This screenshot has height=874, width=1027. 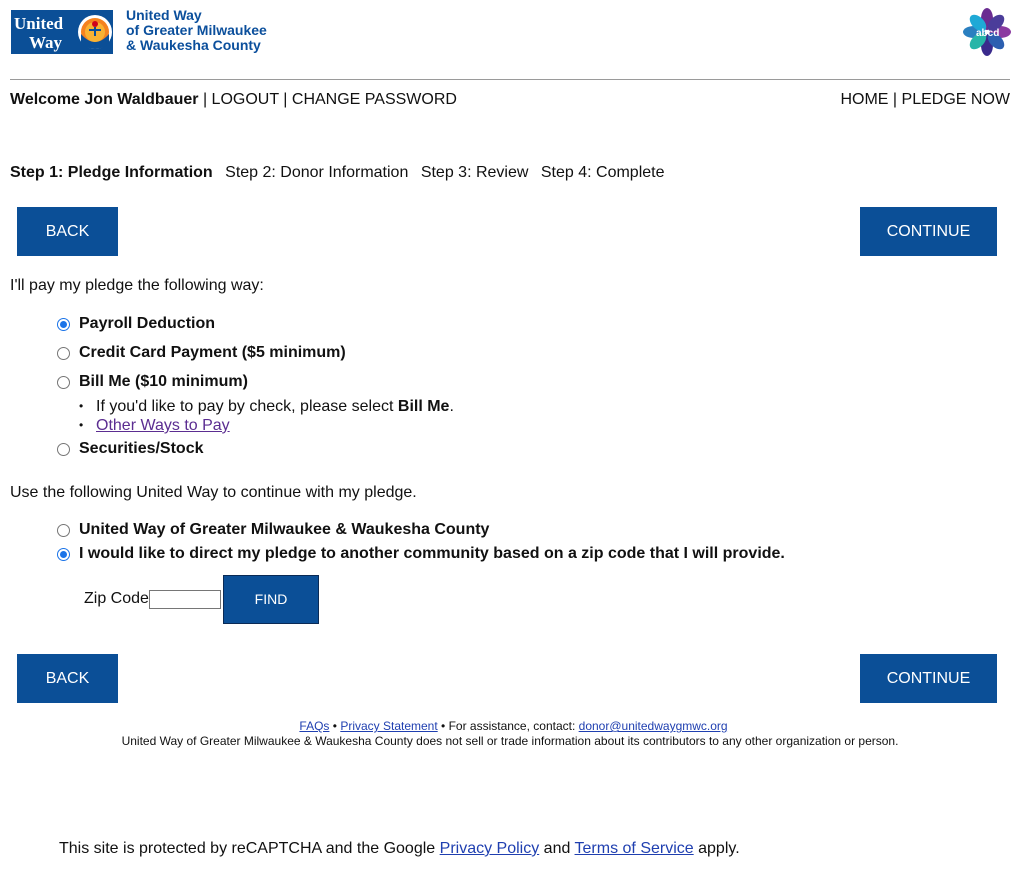 I want to click on logo-mark-line-1: United, so click(x=39, y=23).